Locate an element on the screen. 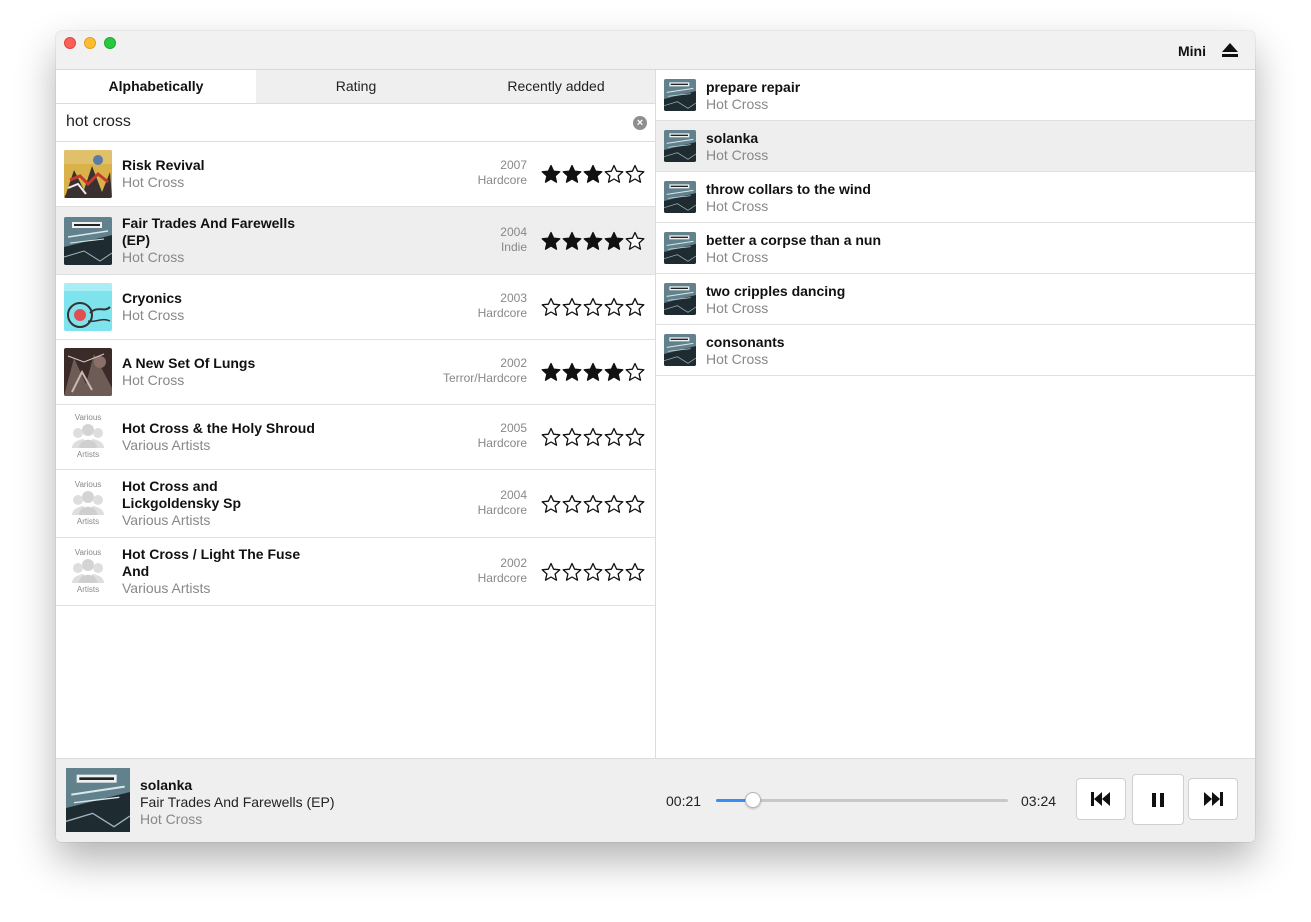 This screenshot has height=922, width=1311. people-icon is located at coordinates (88, 436).